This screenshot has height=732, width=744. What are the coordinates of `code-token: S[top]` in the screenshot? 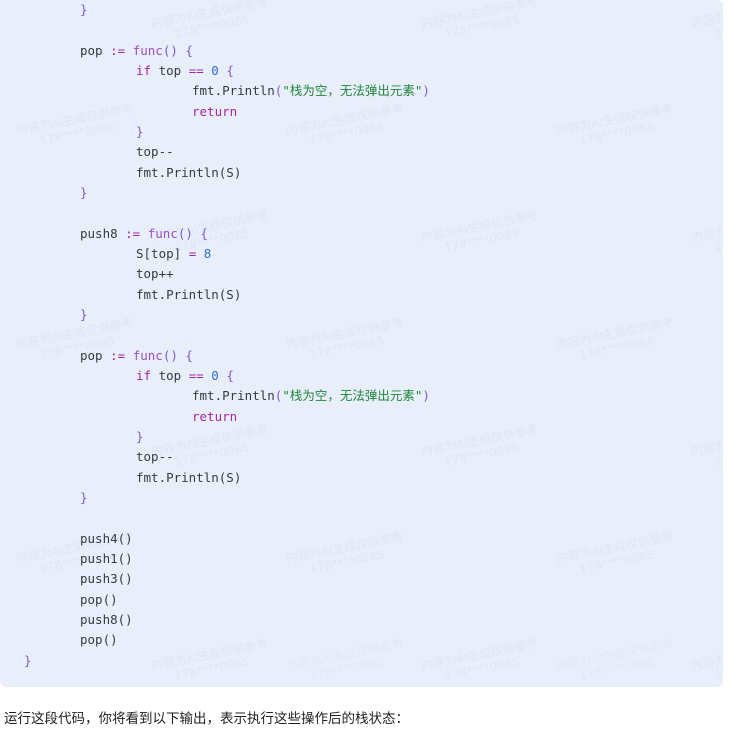 It's located at (162, 253).